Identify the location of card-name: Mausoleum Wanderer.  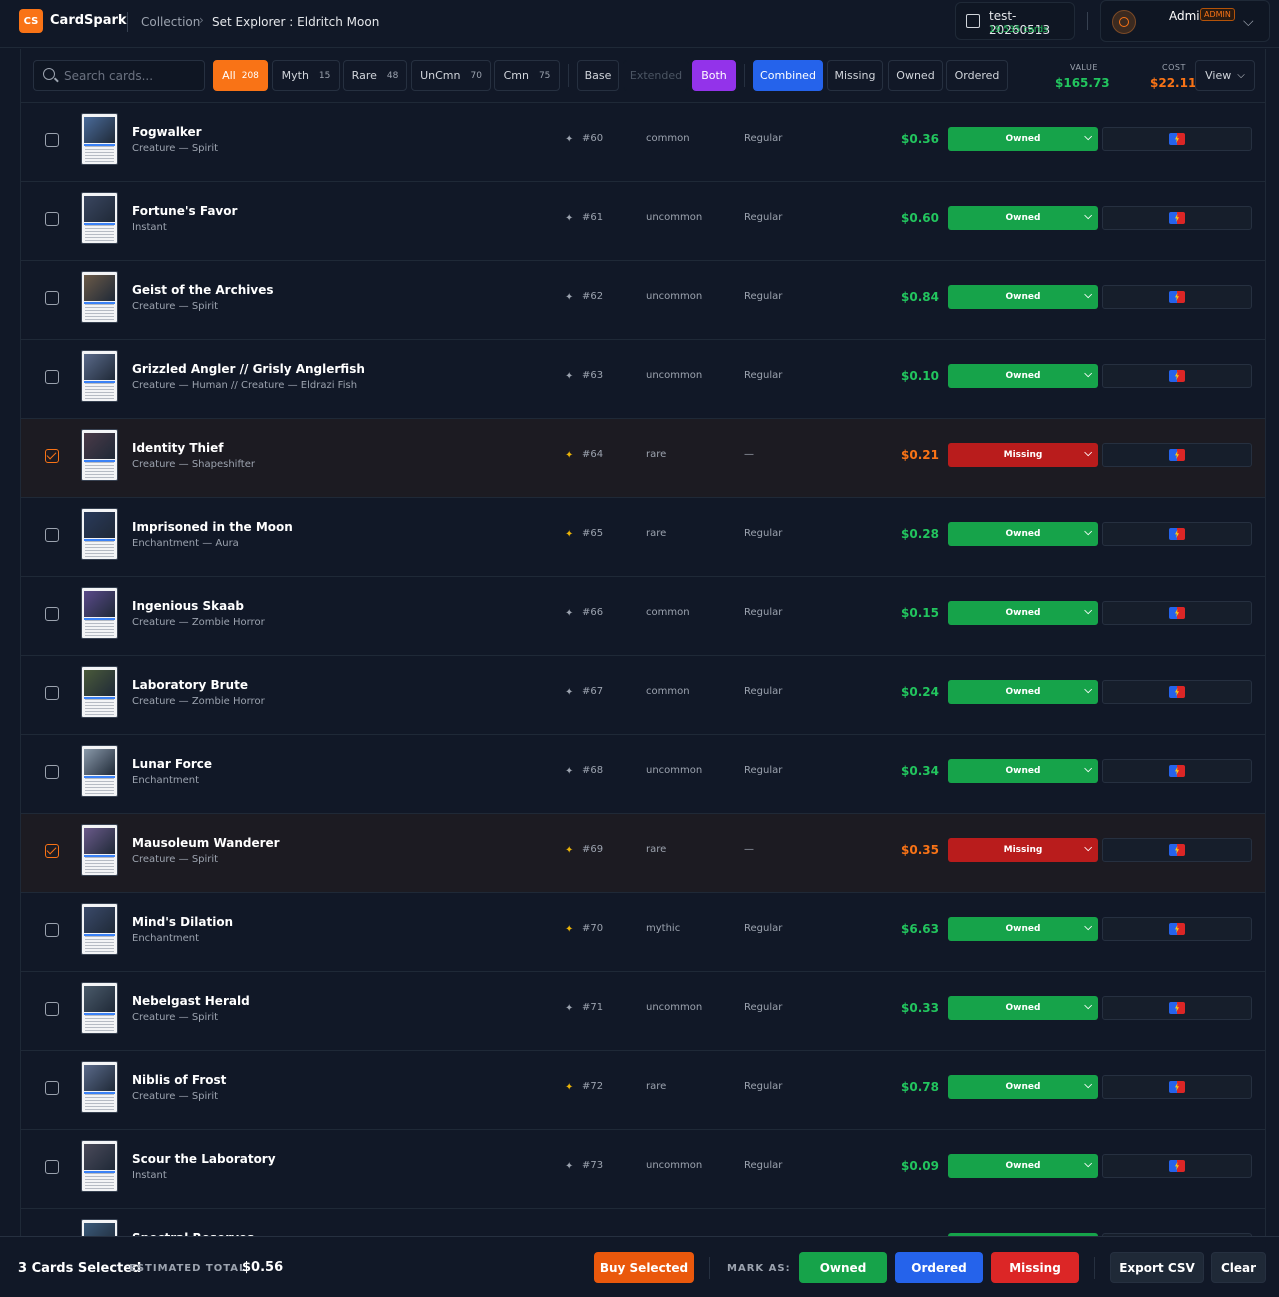
(206, 843).